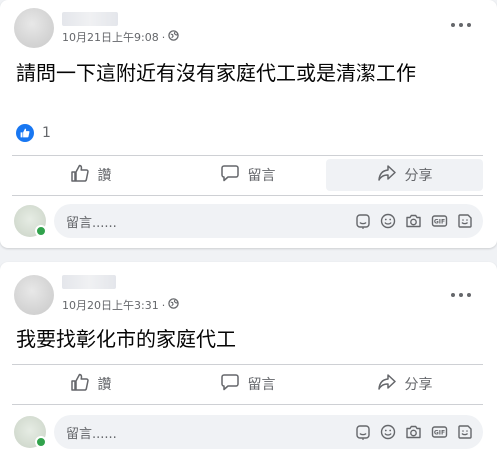 This screenshot has width=497, height=458. I want to click on post-meta: 10月21日上午9:08 ·, so click(120, 37).